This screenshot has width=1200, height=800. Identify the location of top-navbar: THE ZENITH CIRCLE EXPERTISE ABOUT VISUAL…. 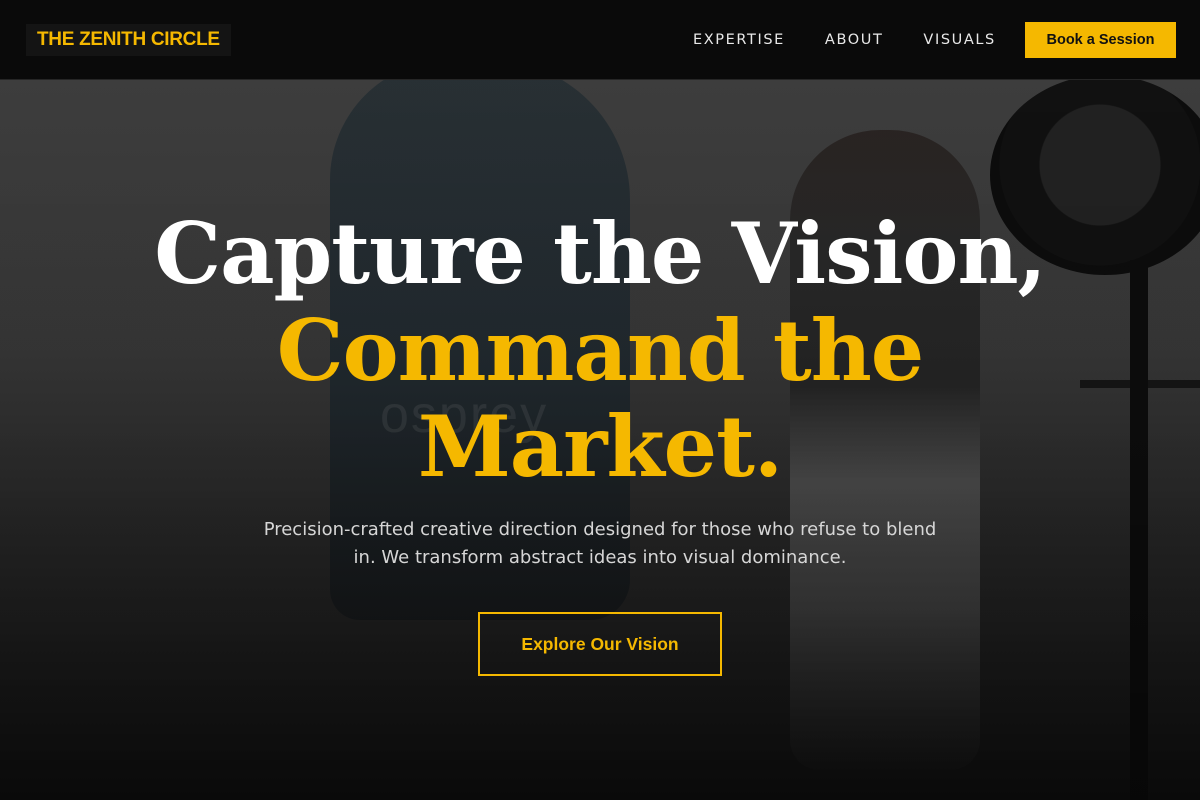
(600, 40).